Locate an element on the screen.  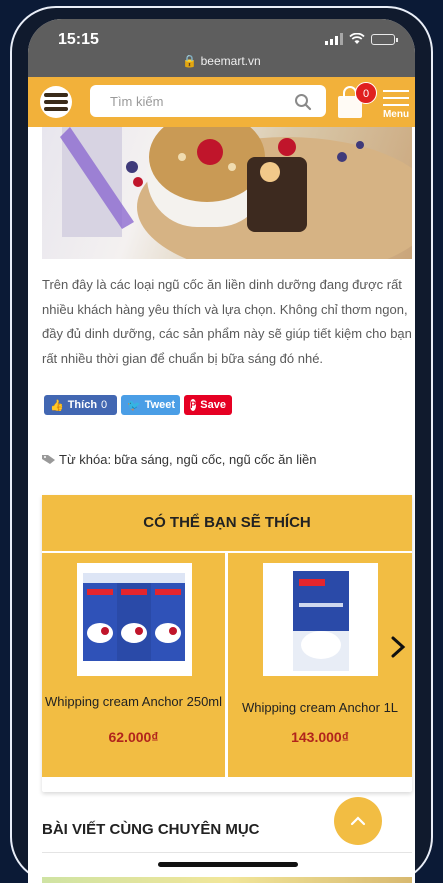
pinterest-save-button: P Save is located at coordinates (208, 405).